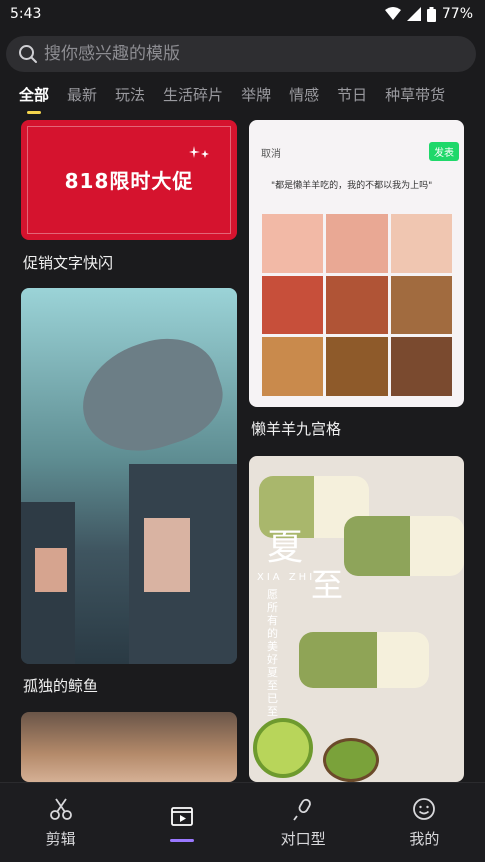  Describe the element at coordinates (424, 839) in the screenshot. I see `nav-profile-label: 我的` at that location.